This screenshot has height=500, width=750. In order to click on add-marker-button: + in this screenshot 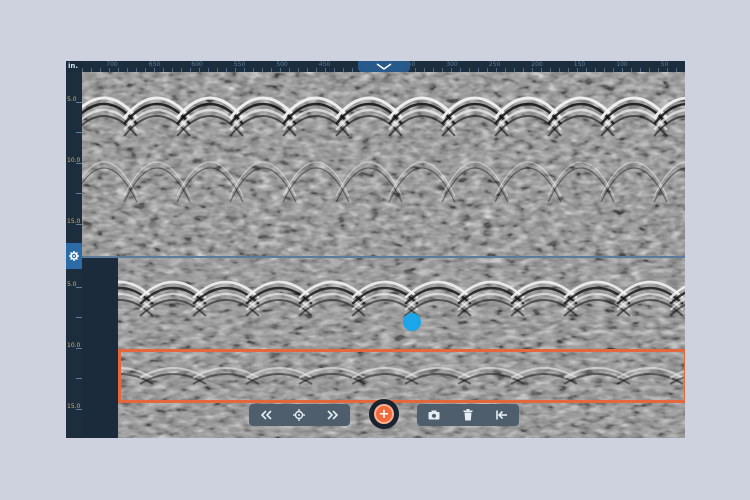, I will do `click(384, 414)`.